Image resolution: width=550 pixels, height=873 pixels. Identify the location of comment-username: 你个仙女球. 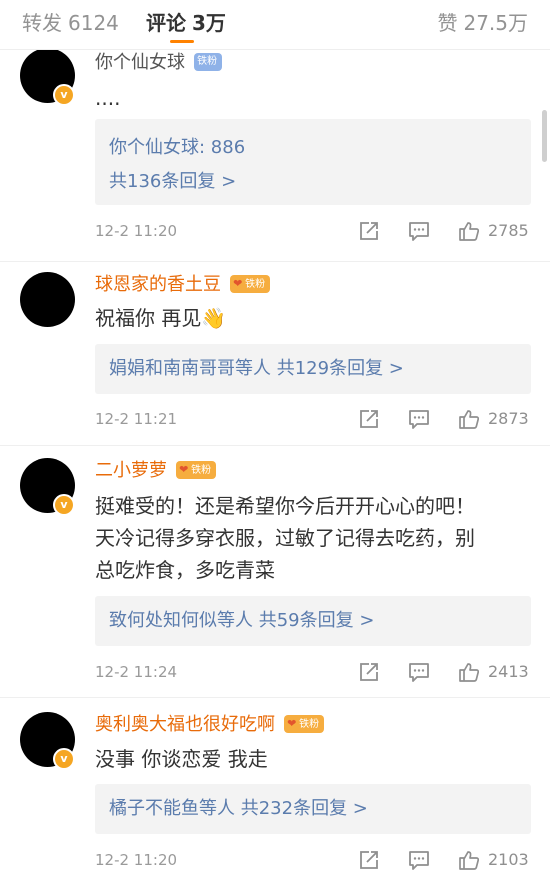
(140, 62).